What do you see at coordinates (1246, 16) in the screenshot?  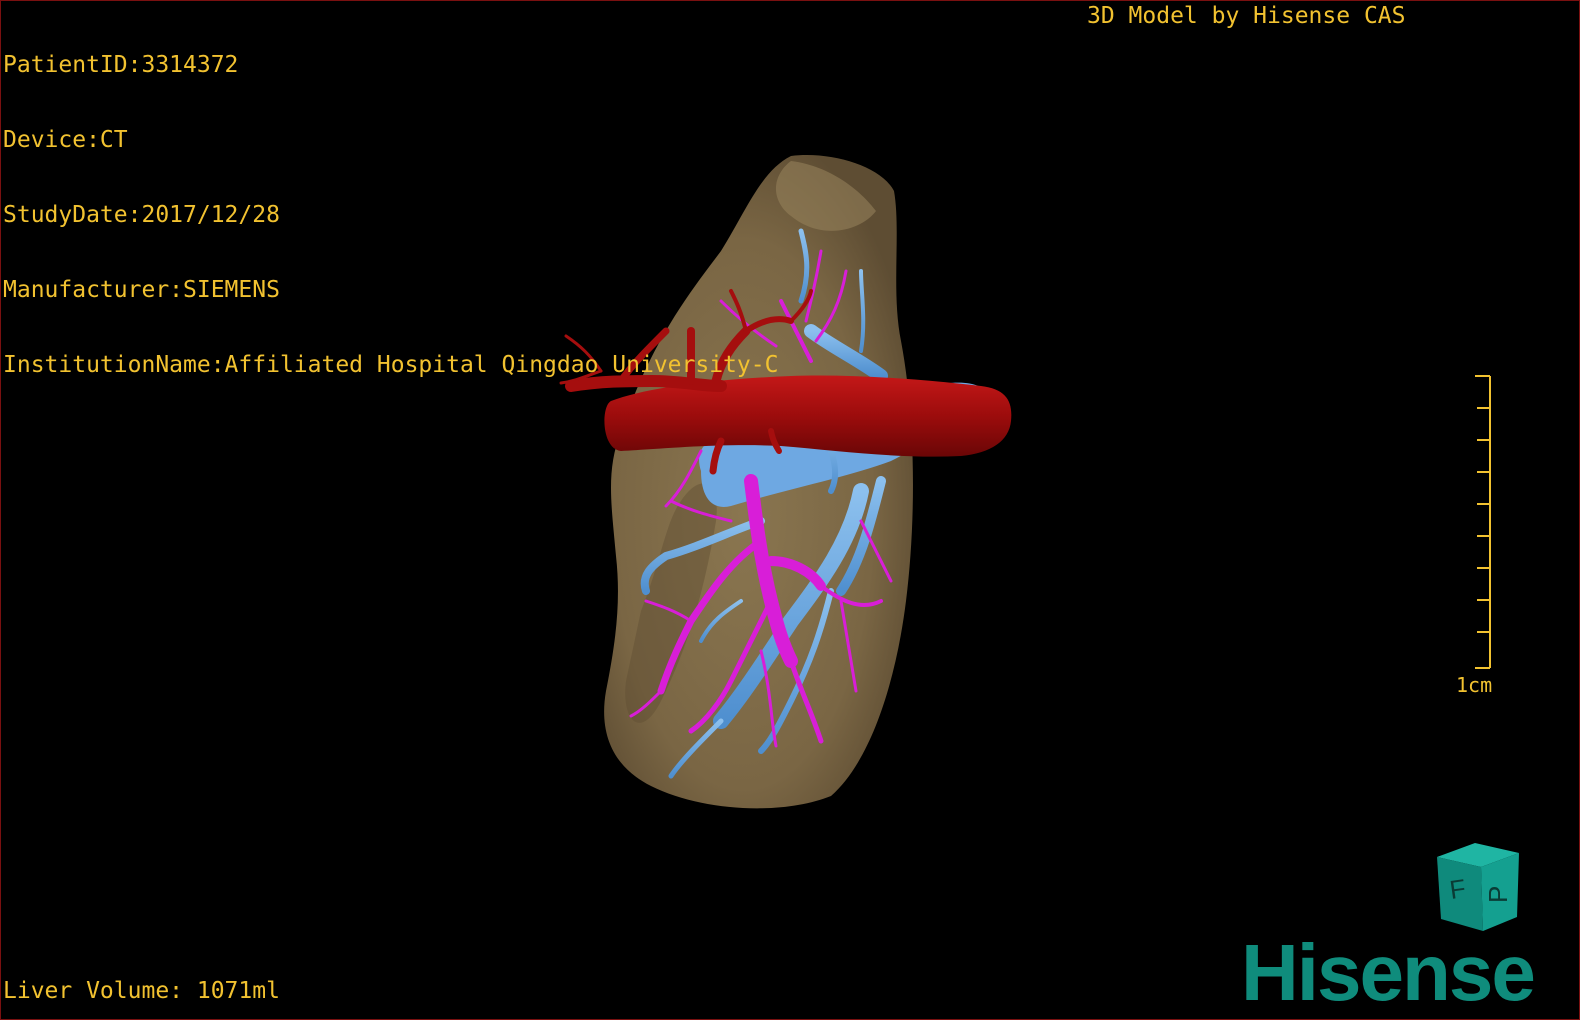 I see `model-credit-text: 3D Model by Hisense CAS` at bounding box center [1246, 16].